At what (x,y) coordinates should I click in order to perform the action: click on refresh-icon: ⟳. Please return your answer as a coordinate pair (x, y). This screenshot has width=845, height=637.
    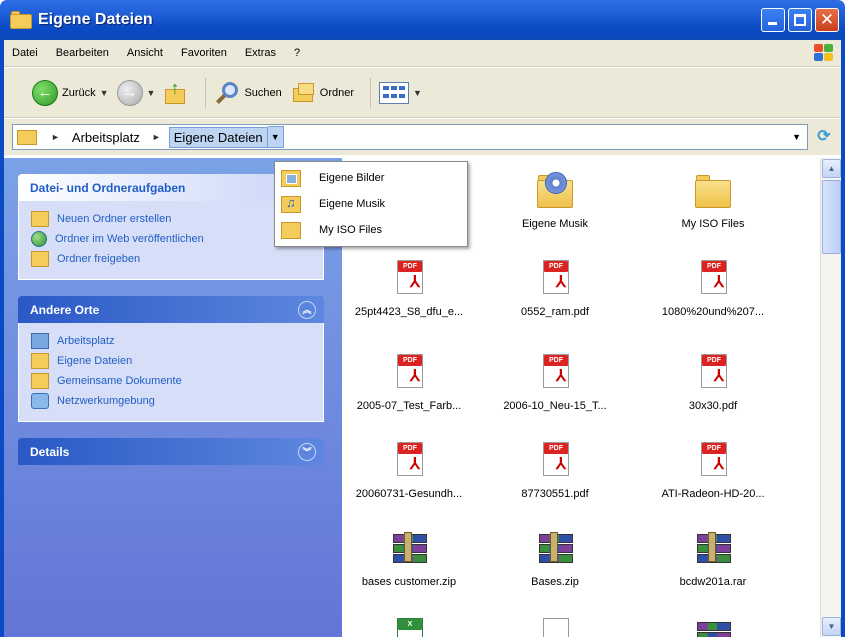
    Looking at the image, I should click on (824, 137).